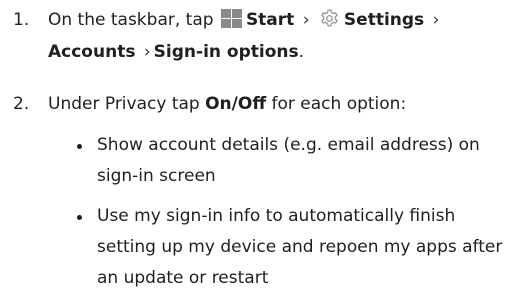 The width and height of the screenshot is (509, 294). I want to click on step-1-intro: On the taskbar, tap, so click(131, 20).